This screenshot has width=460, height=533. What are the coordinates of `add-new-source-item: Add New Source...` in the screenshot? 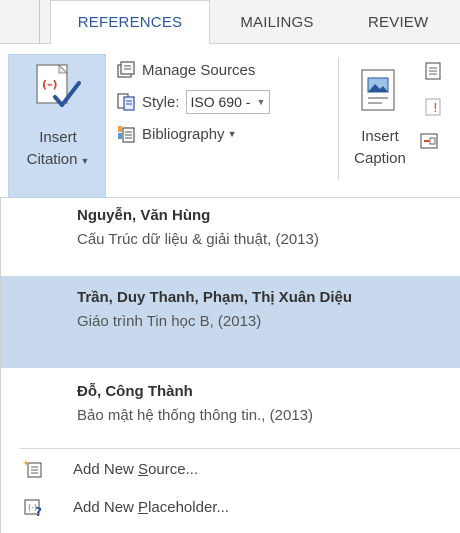 It's located at (230, 469).